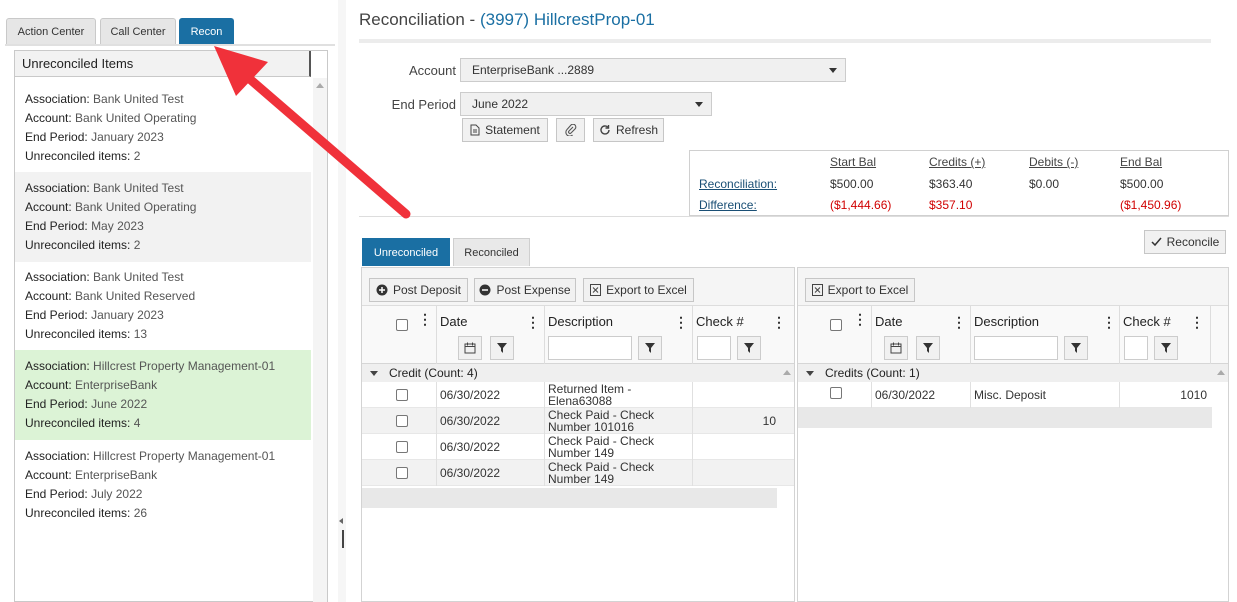 The width and height of the screenshot is (1237, 602). Describe the element at coordinates (637, 130) in the screenshot. I see `refresh-label: Refresh` at that location.